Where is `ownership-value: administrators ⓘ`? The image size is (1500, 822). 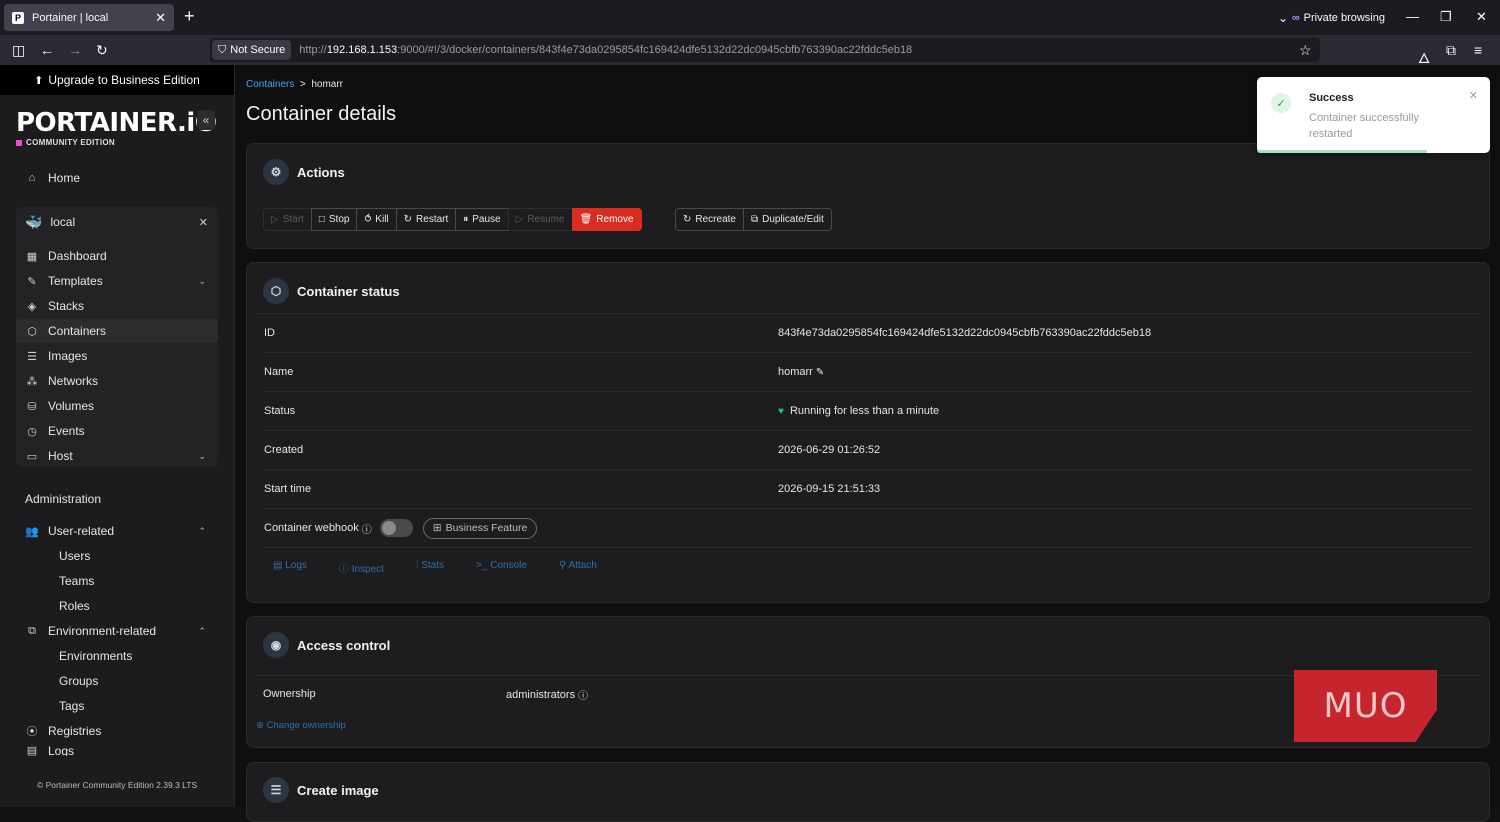 ownership-value: administrators ⓘ is located at coordinates (547, 695).